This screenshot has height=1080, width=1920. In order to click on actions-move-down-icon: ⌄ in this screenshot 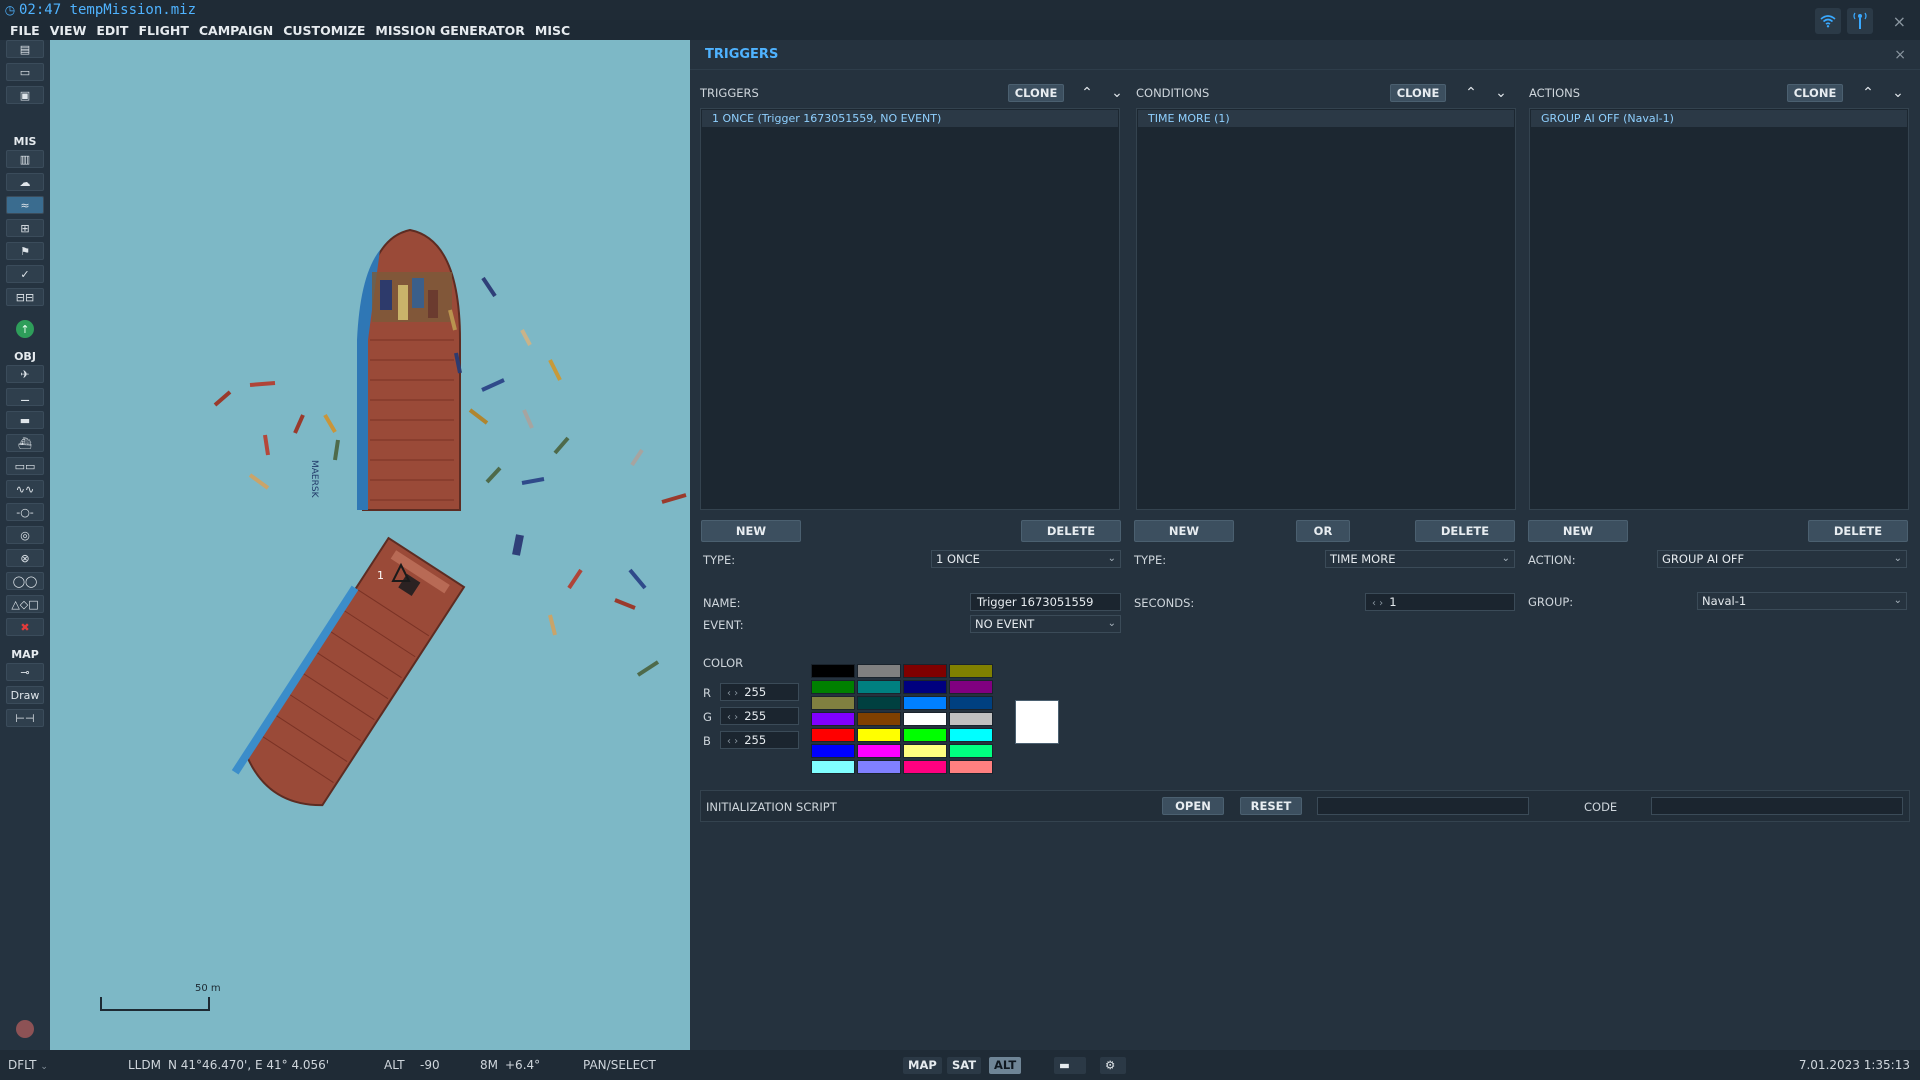, I will do `click(1898, 93)`.